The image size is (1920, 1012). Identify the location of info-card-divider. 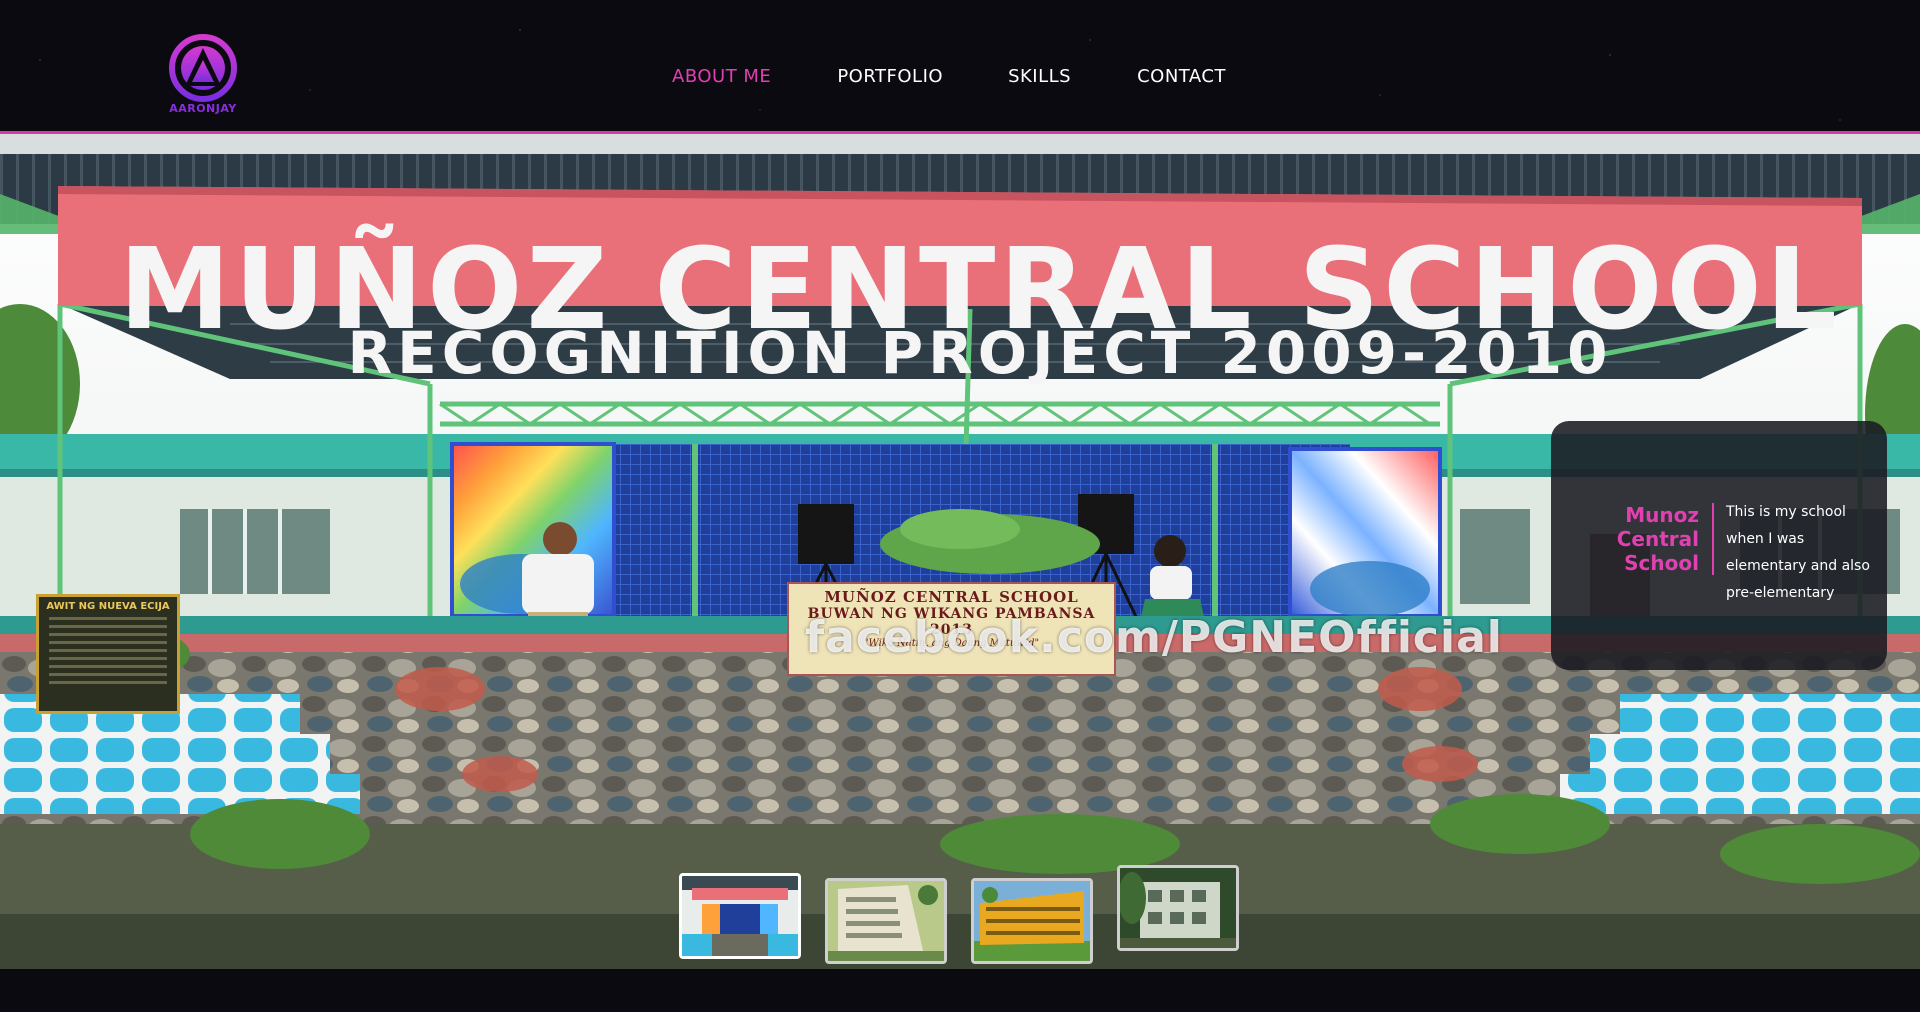
(1713, 539).